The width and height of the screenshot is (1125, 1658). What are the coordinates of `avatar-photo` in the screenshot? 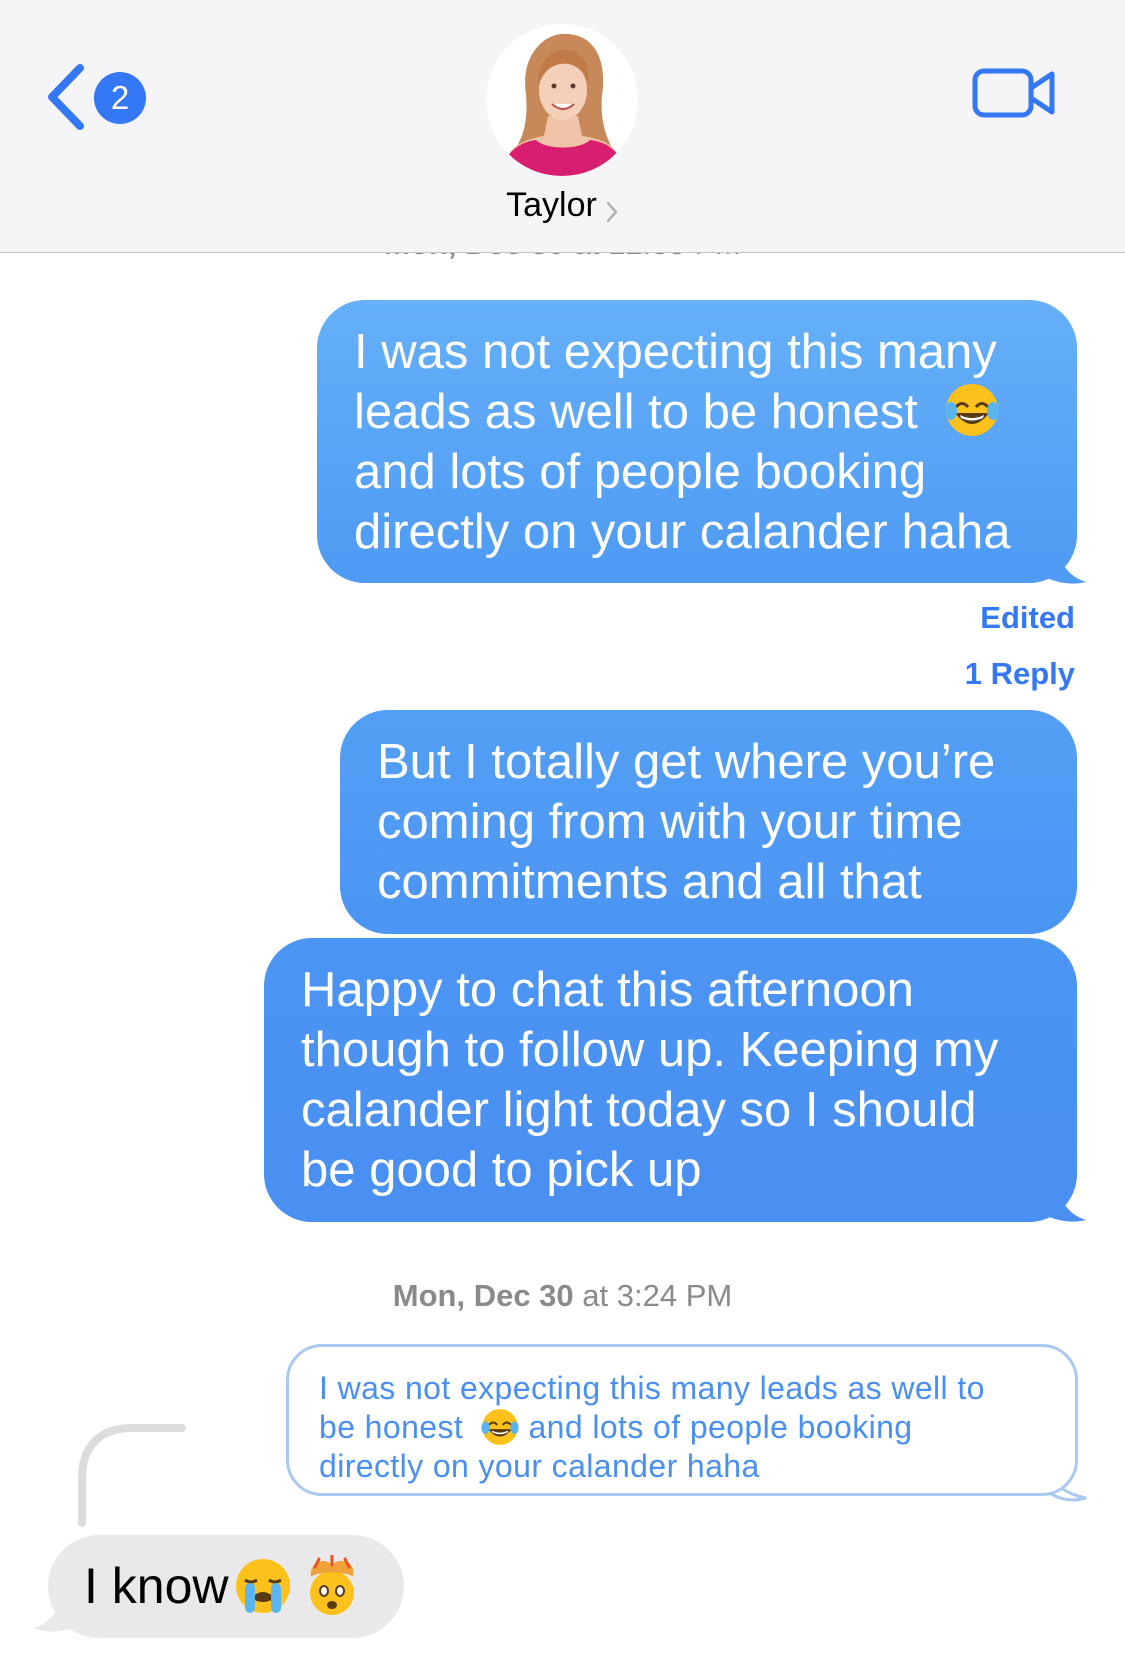 It's located at (562, 100).